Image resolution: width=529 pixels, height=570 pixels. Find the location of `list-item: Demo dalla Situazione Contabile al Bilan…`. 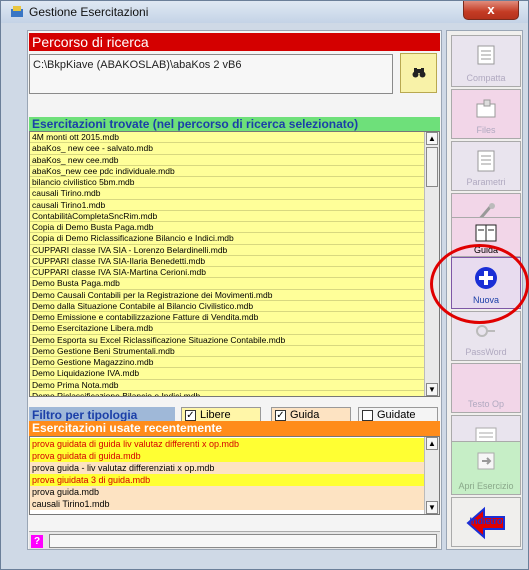

list-item: Demo dalla Situazione Contabile al Bilan… is located at coordinates (227, 306).